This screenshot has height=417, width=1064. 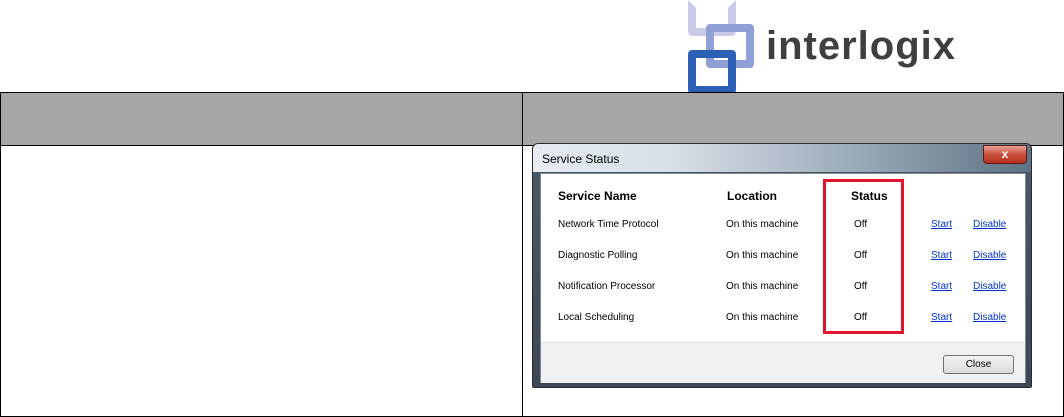 I want to click on dialog-title-bar: Service Status, so click(x=782, y=158).